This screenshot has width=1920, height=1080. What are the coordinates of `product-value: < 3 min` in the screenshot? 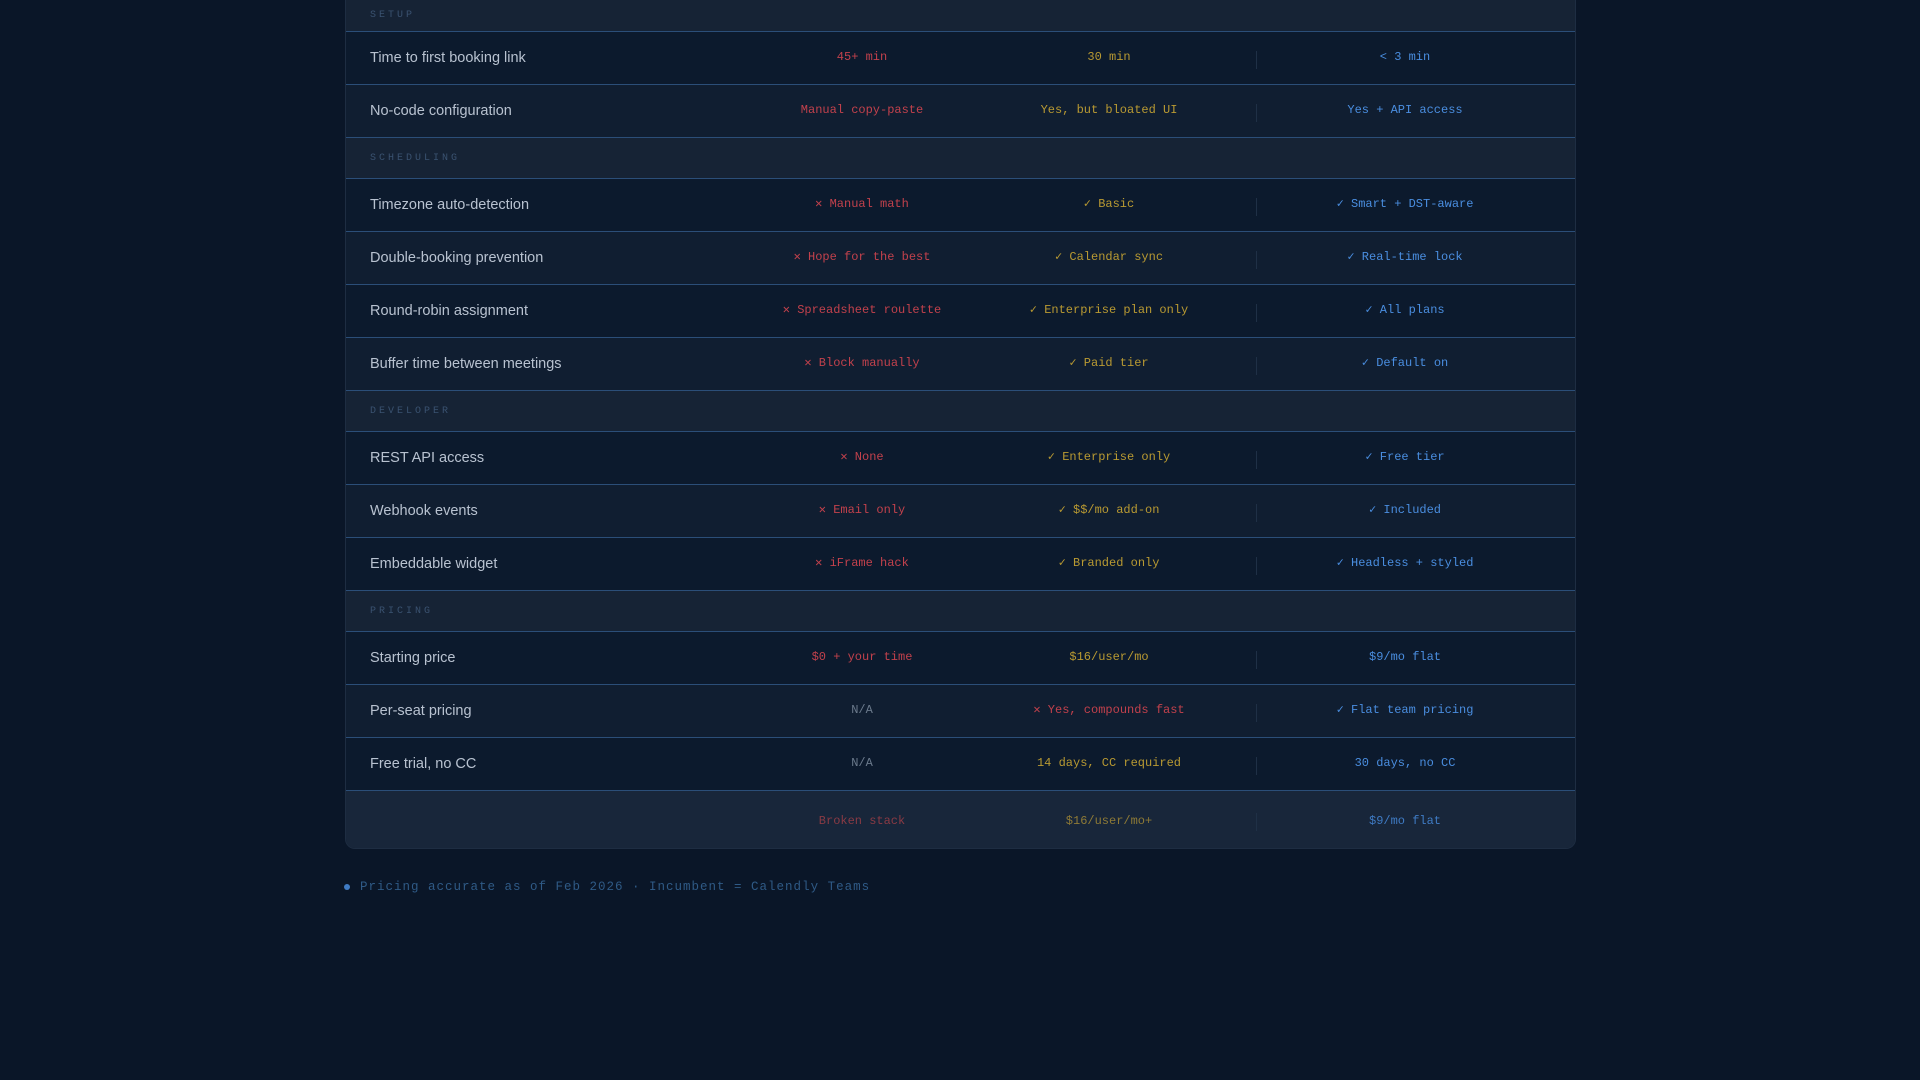 It's located at (1405, 57).